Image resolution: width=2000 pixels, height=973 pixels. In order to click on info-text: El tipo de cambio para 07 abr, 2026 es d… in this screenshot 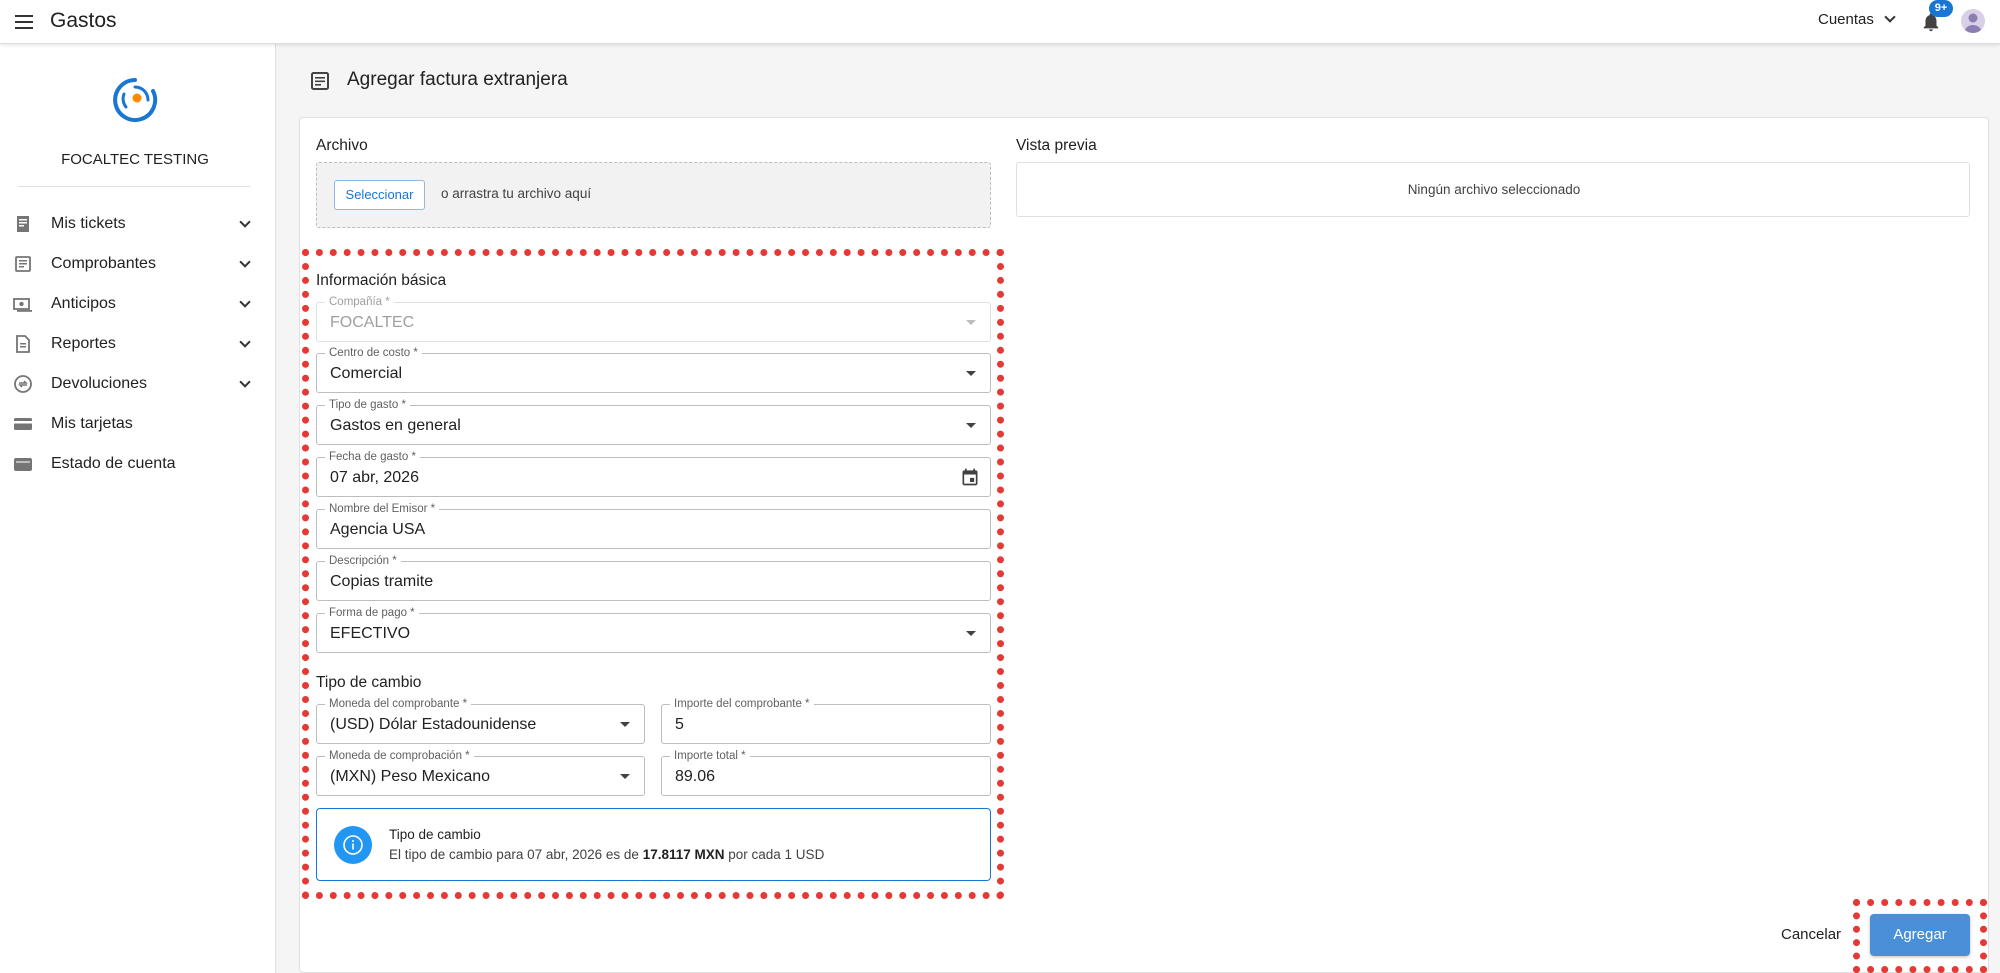, I will do `click(606, 854)`.